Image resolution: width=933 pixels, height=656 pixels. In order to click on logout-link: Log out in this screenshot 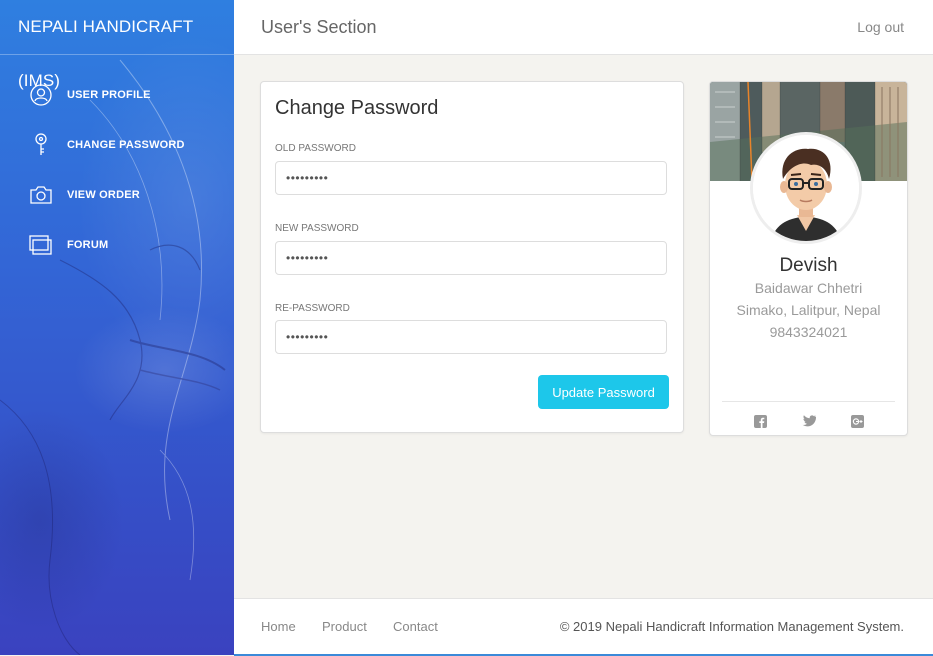, I will do `click(880, 27)`.